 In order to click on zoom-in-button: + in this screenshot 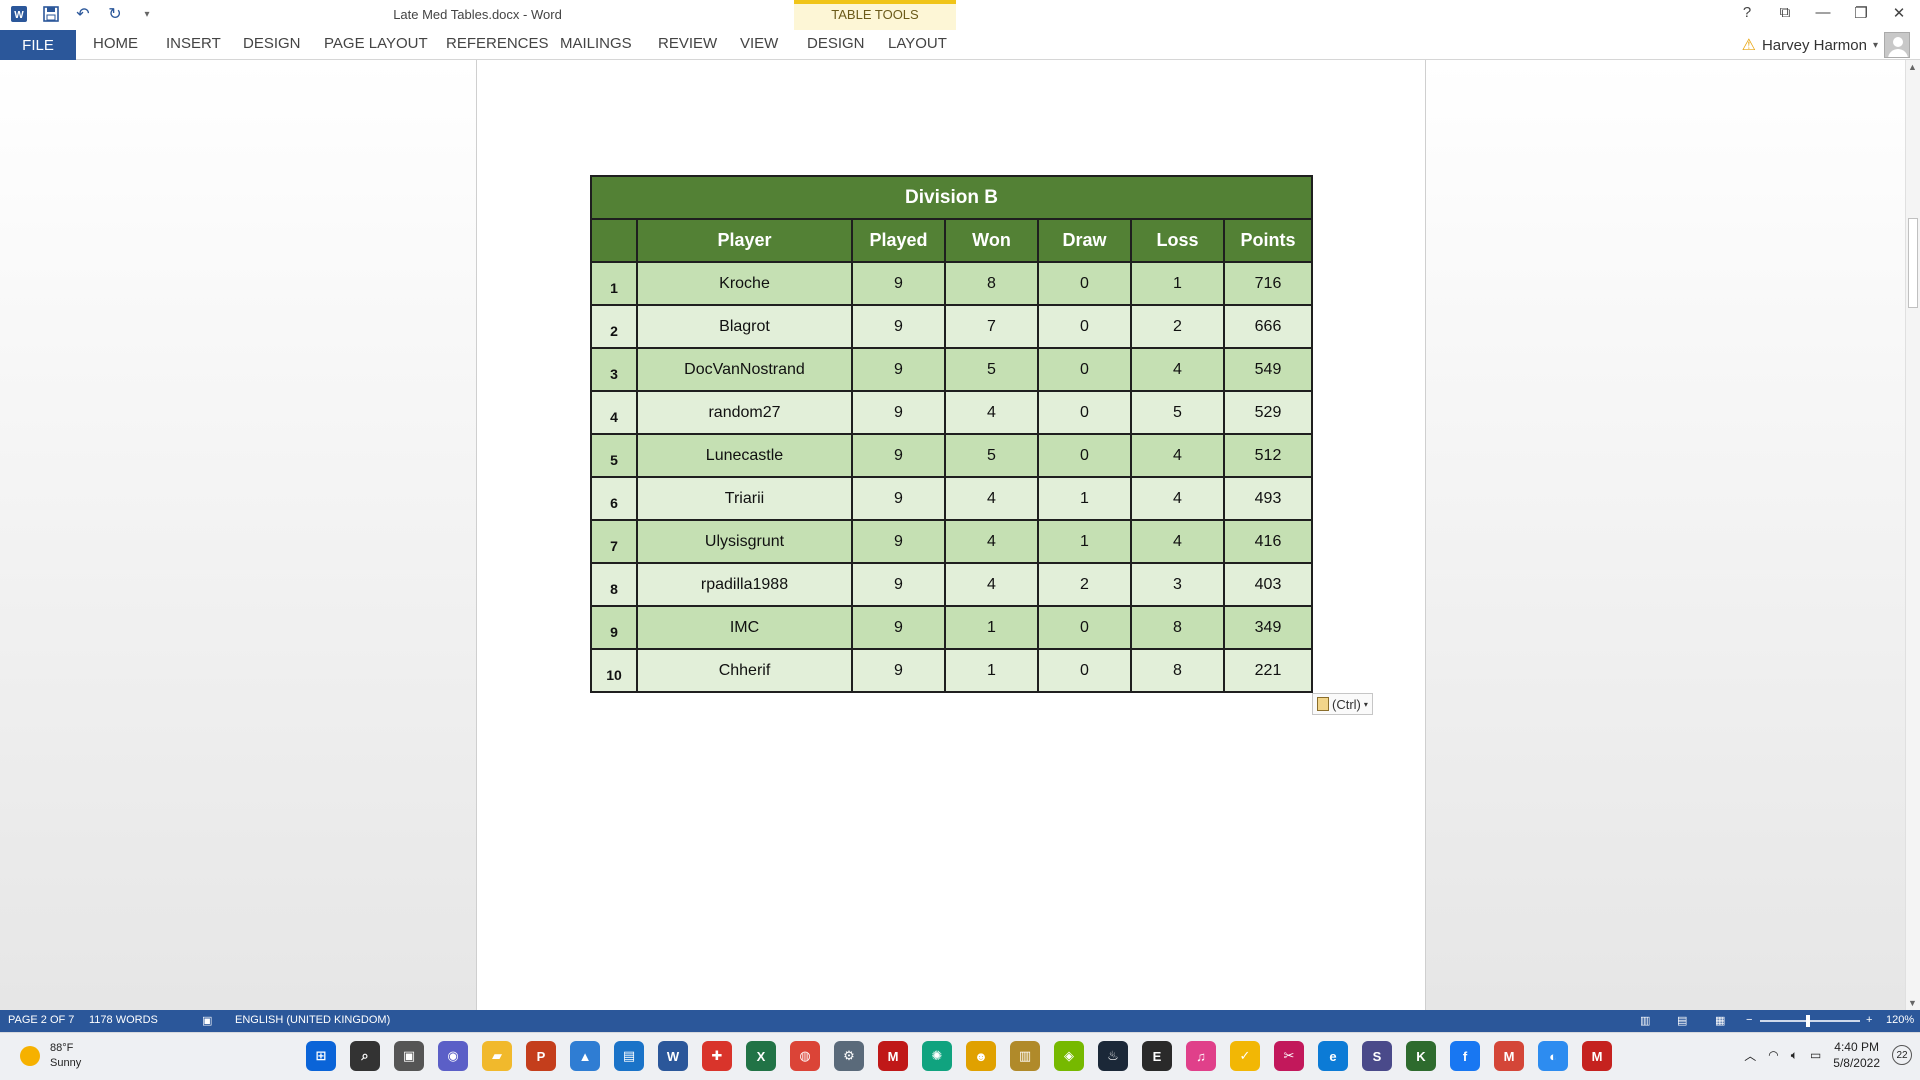, I will do `click(1869, 1020)`.